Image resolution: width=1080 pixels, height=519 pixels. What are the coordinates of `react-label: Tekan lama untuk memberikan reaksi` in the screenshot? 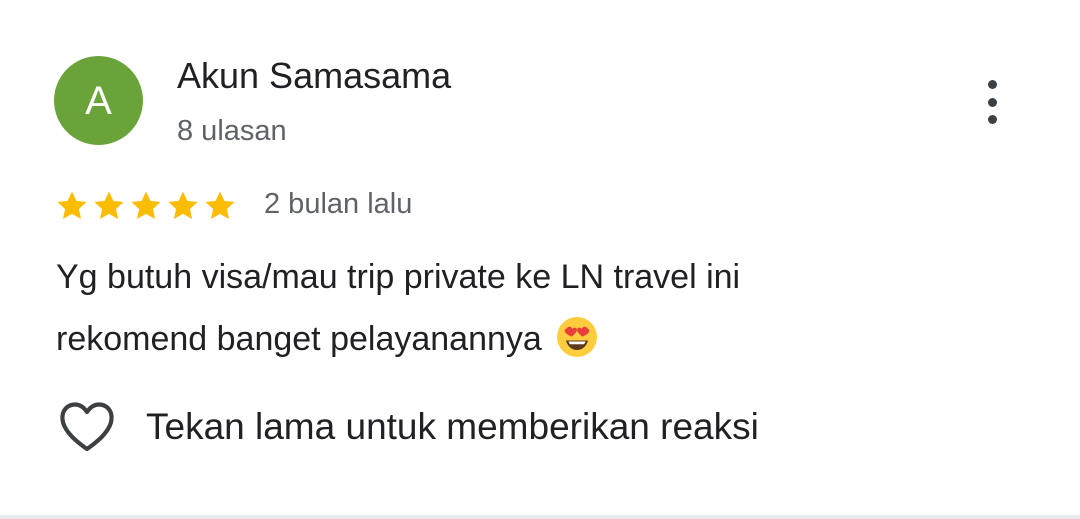 It's located at (452, 426).